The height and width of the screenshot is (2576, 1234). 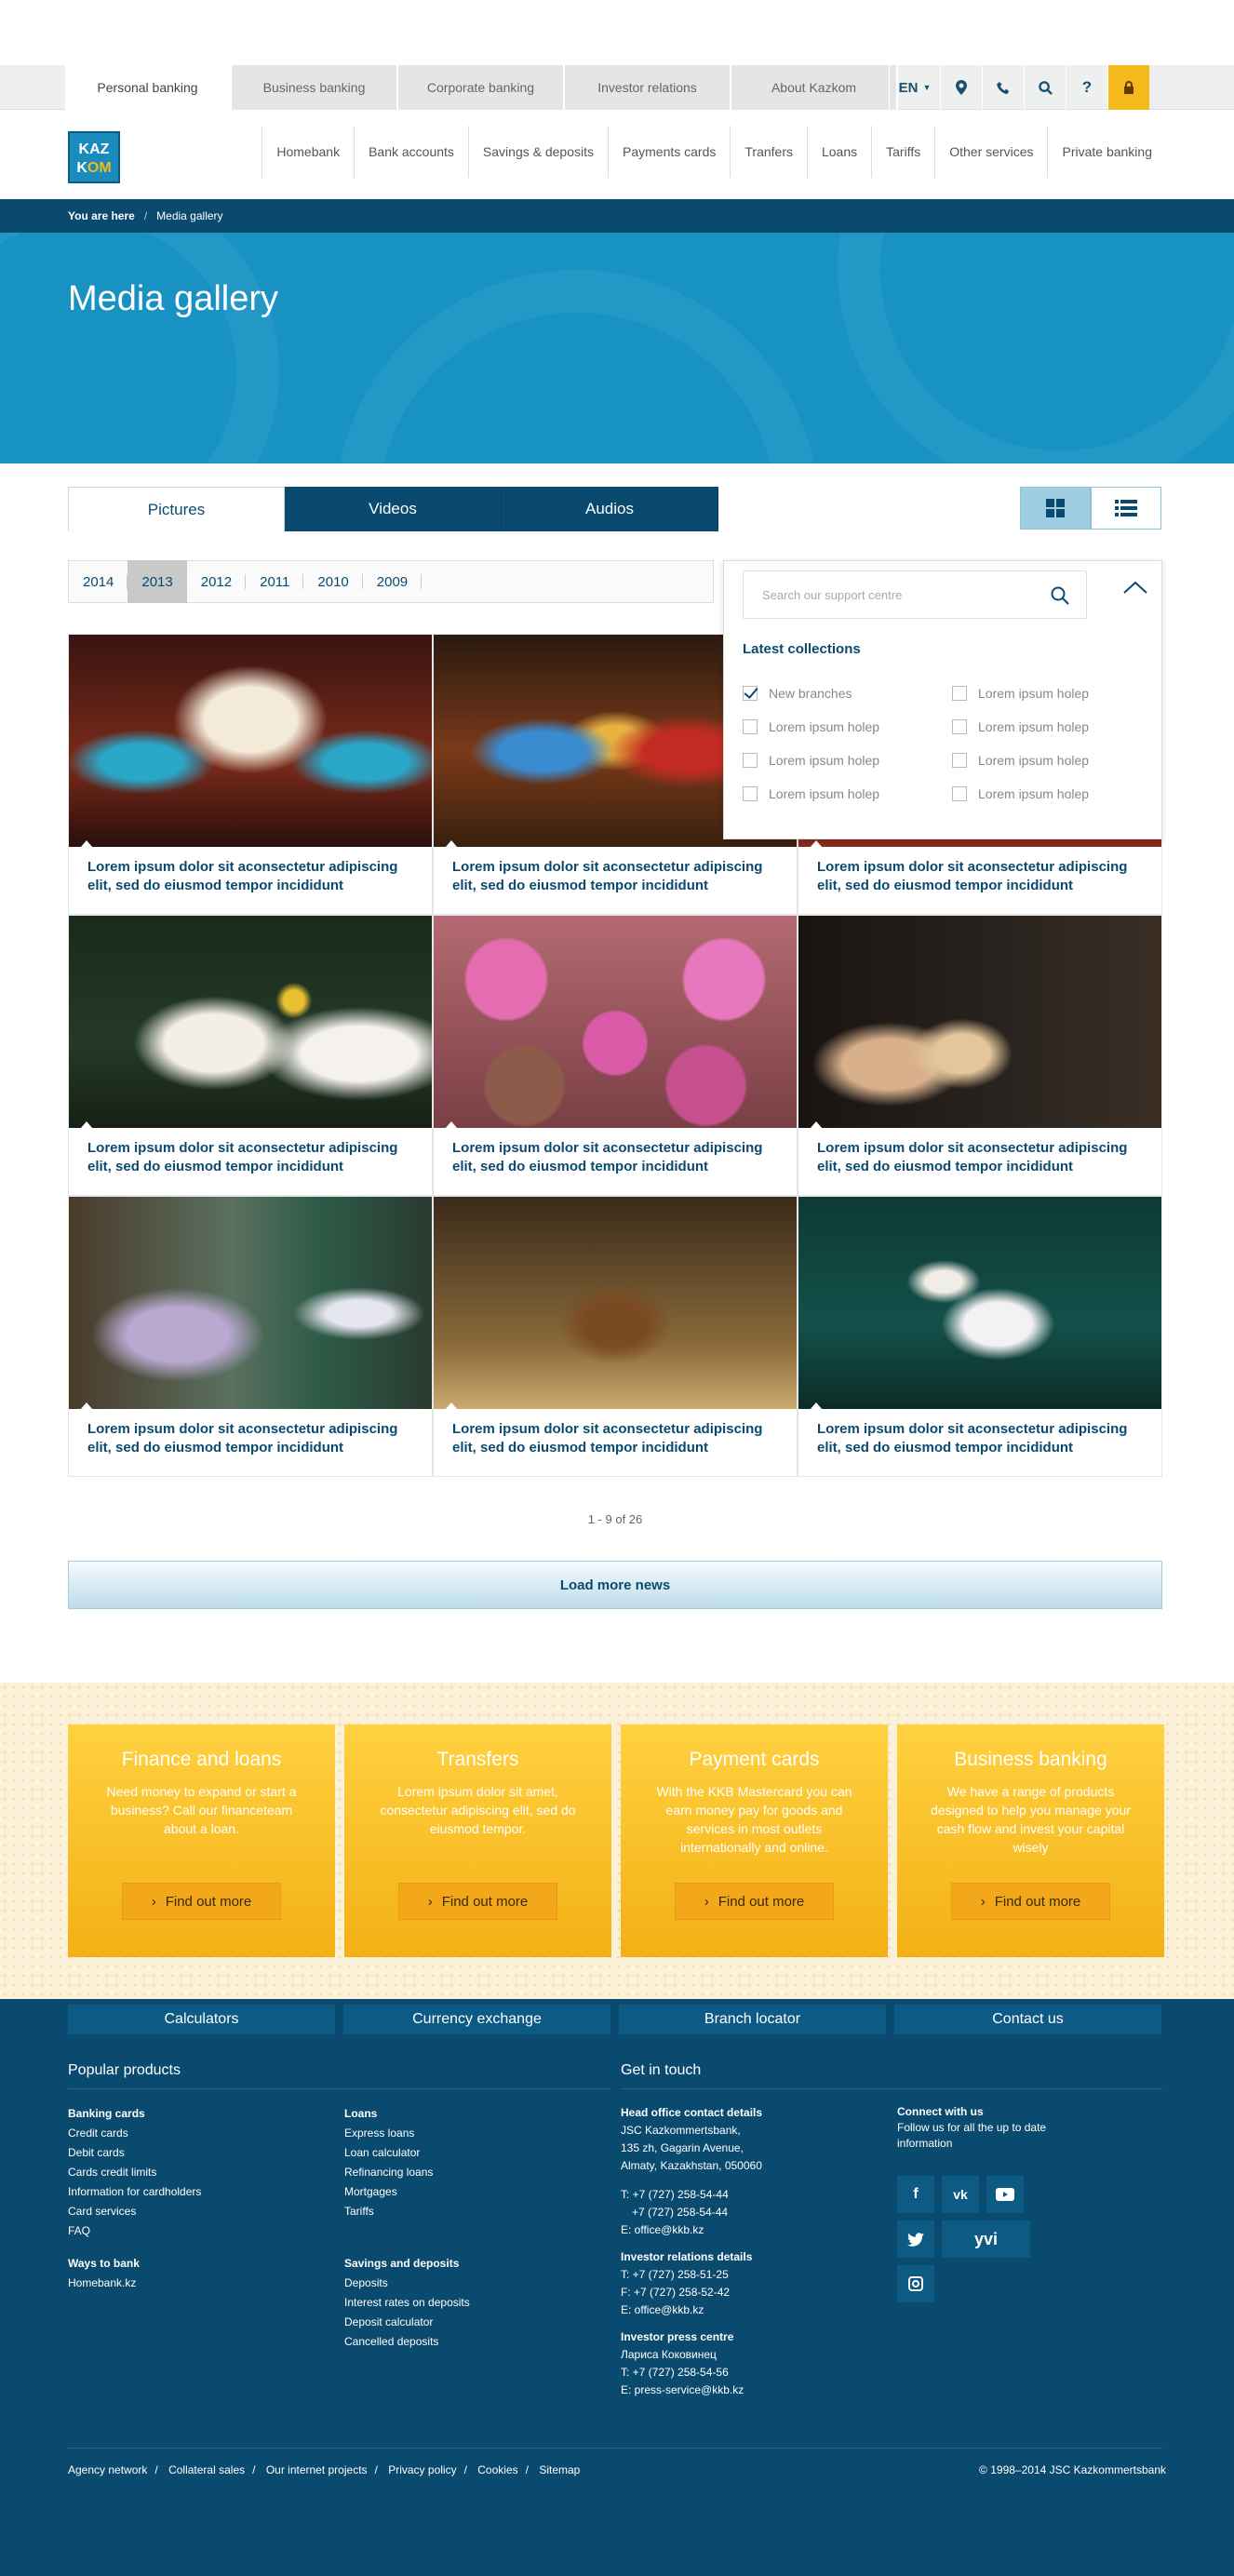 What do you see at coordinates (986, 2239) in the screenshot?
I see `yvision-icon: yvi` at bounding box center [986, 2239].